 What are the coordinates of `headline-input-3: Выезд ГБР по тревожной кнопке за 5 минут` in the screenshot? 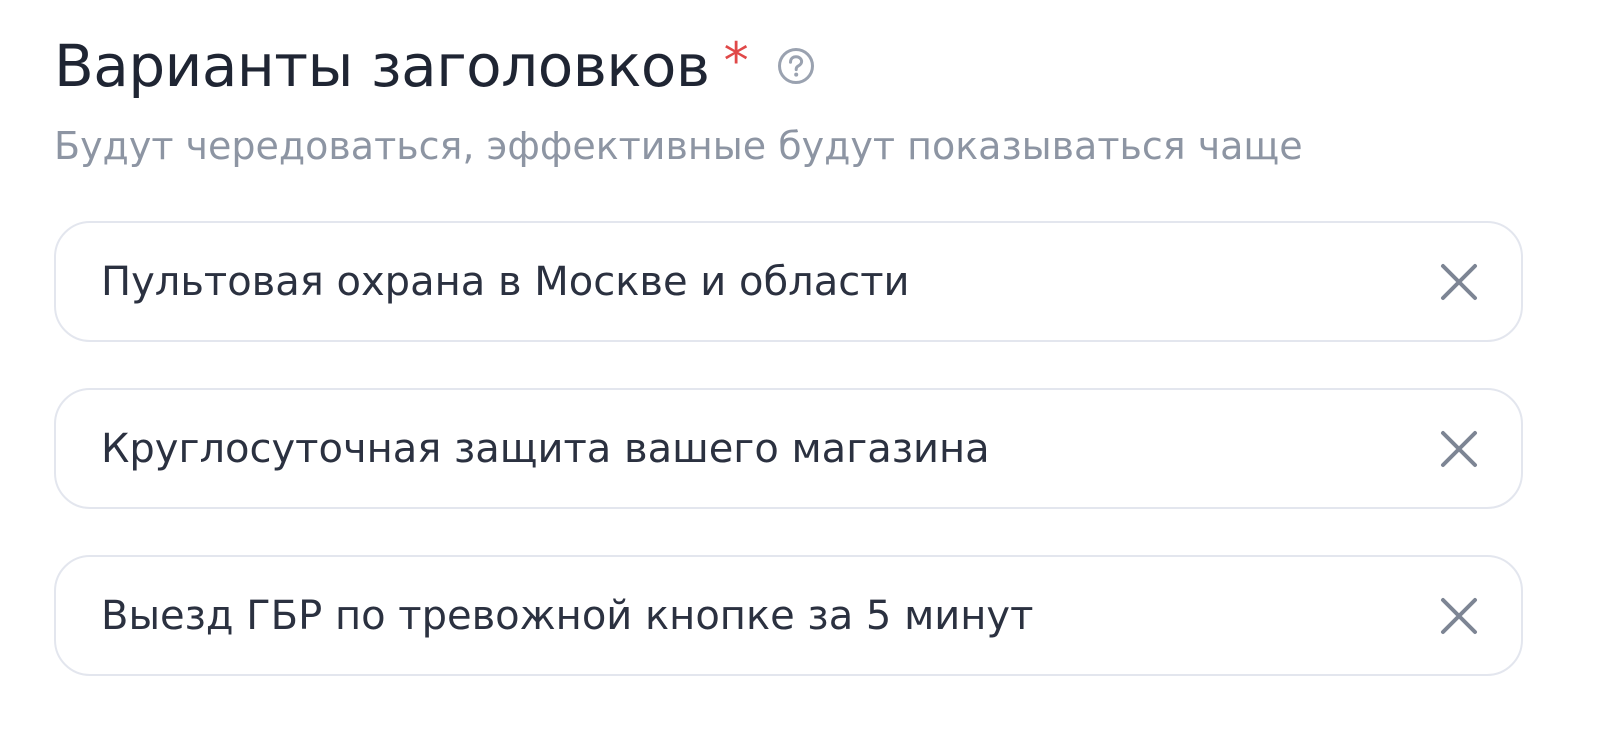 It's located at (788, 615).